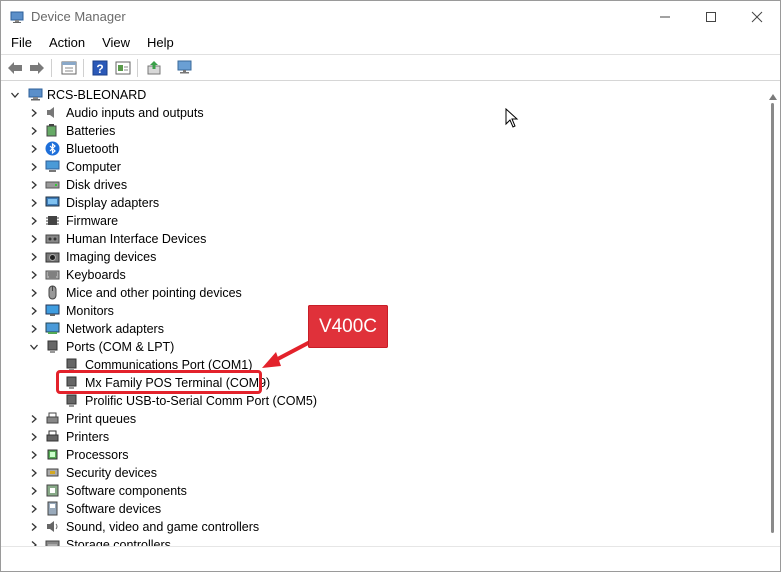 This screenshot has width=781, height=572. Describe the element at coordinates (773, 96) in the screenshot. I see `scroll-up-arrow-icon` at that location.